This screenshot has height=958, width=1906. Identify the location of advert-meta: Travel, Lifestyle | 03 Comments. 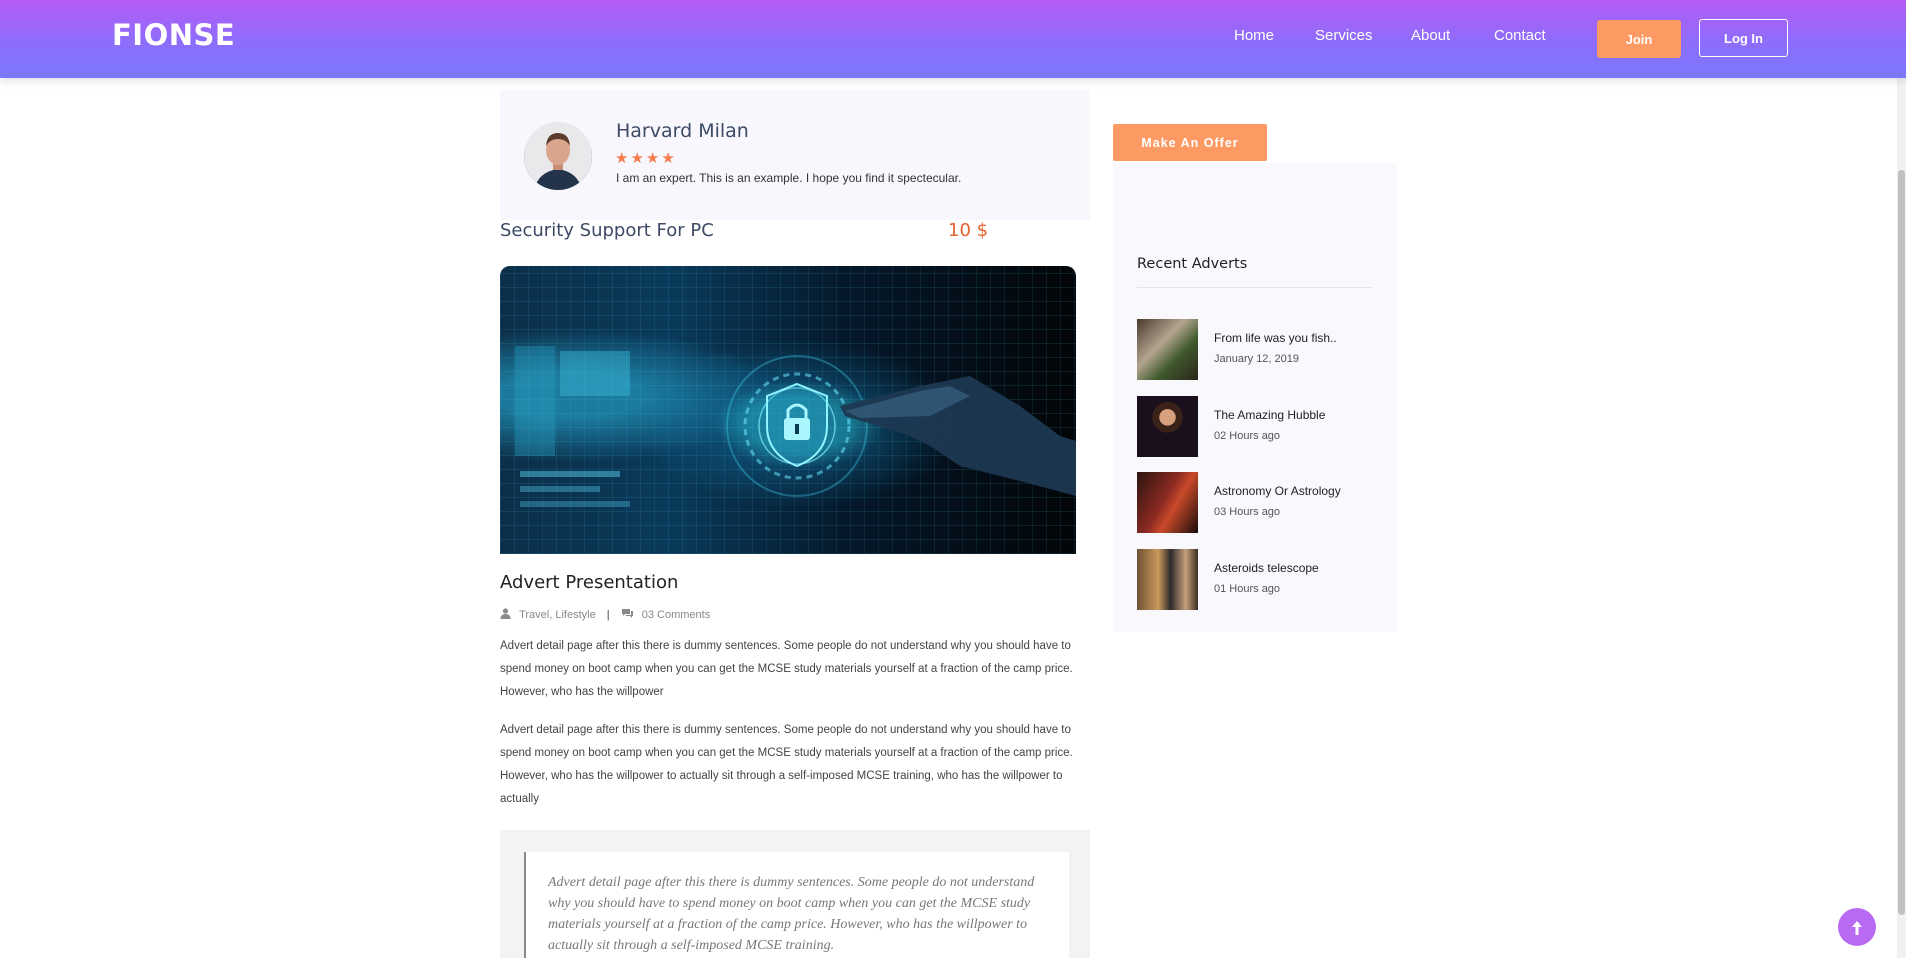
(605, 615).